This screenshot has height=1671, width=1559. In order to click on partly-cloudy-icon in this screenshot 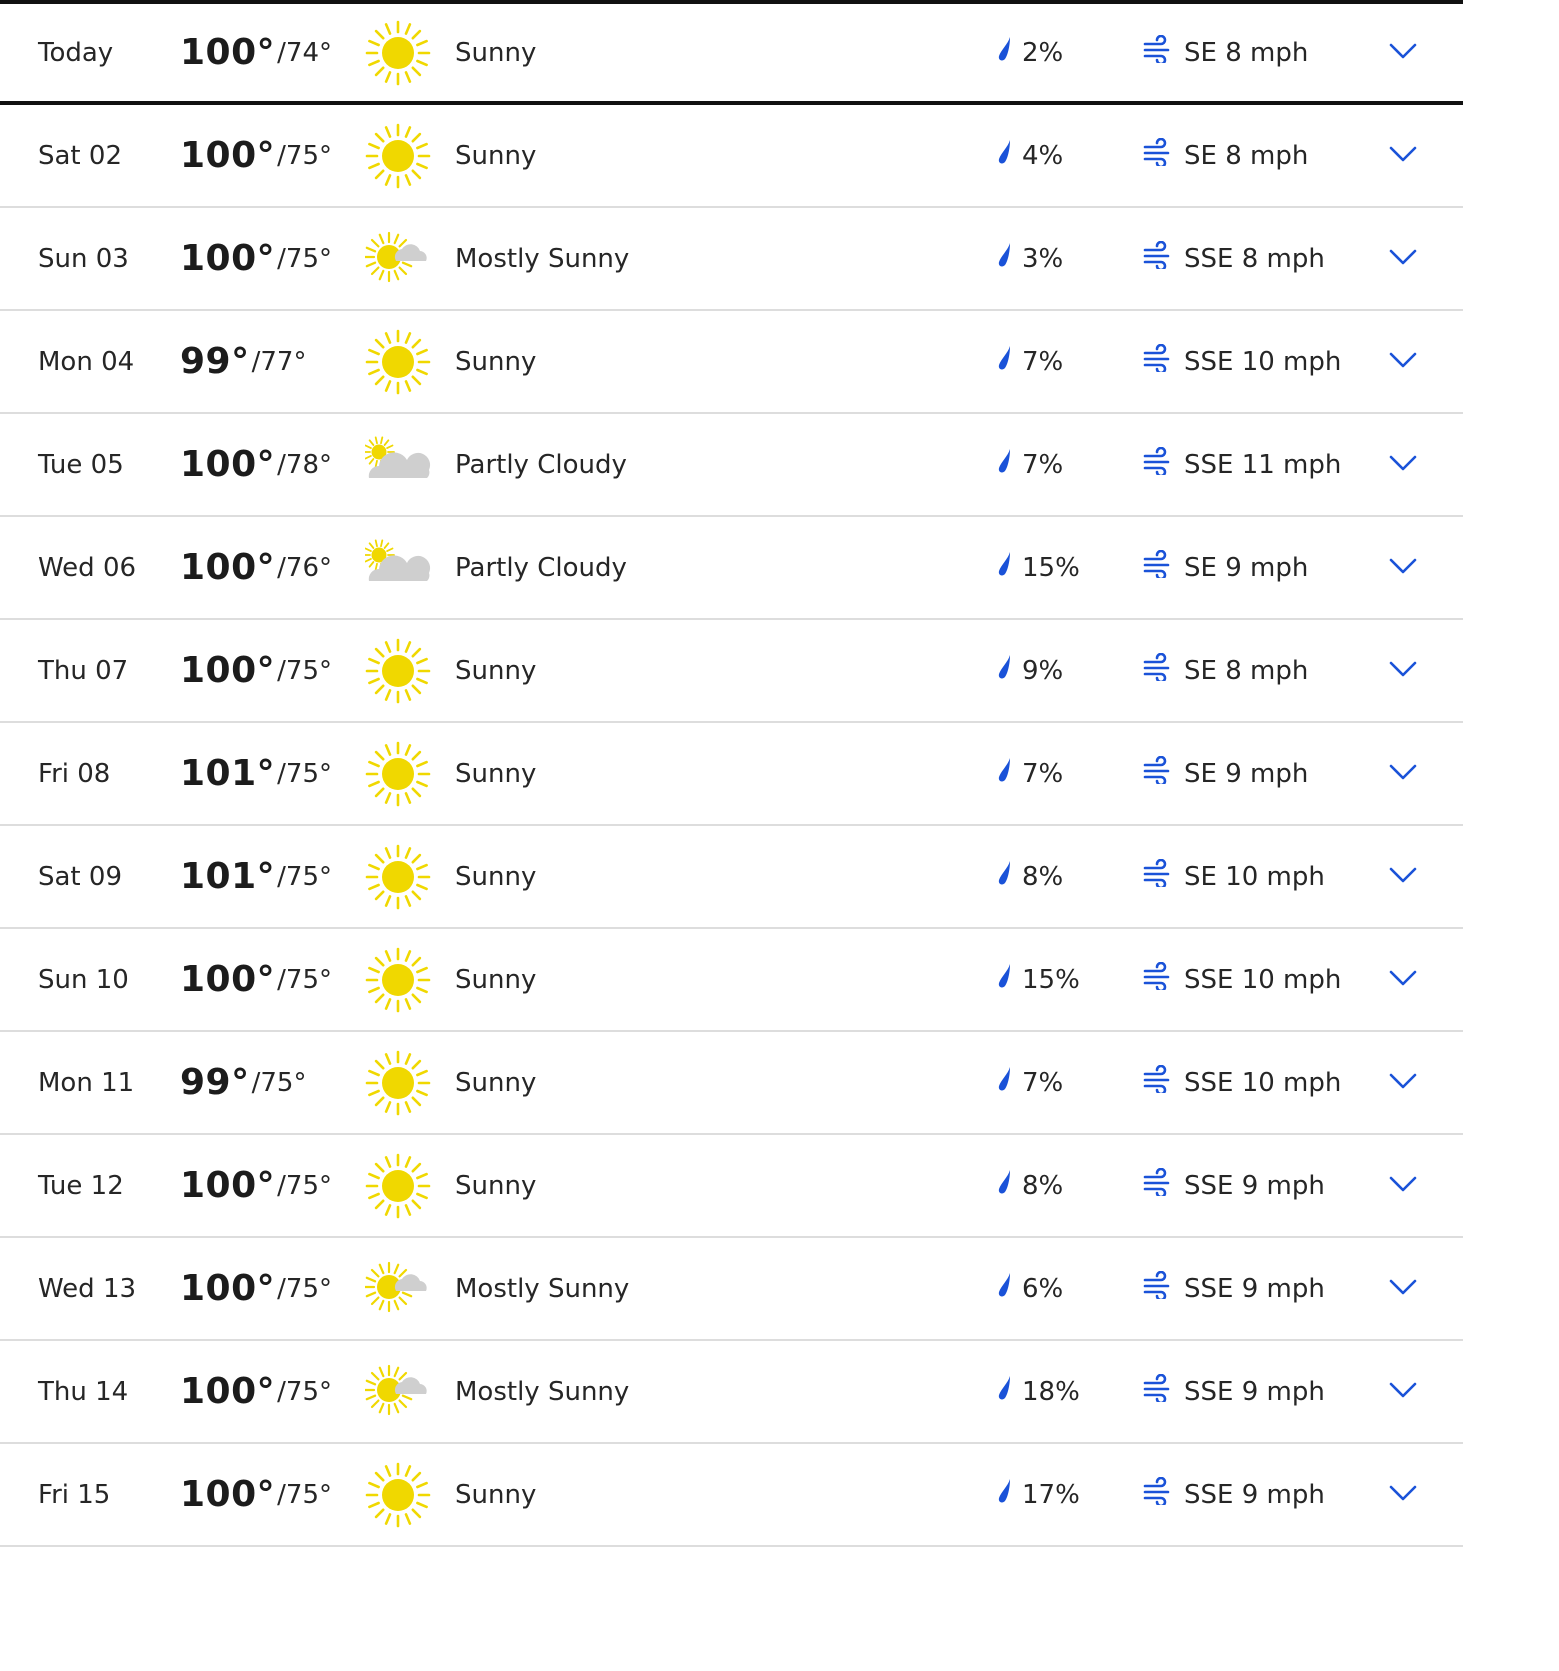, I will do `click(398, 464)`.